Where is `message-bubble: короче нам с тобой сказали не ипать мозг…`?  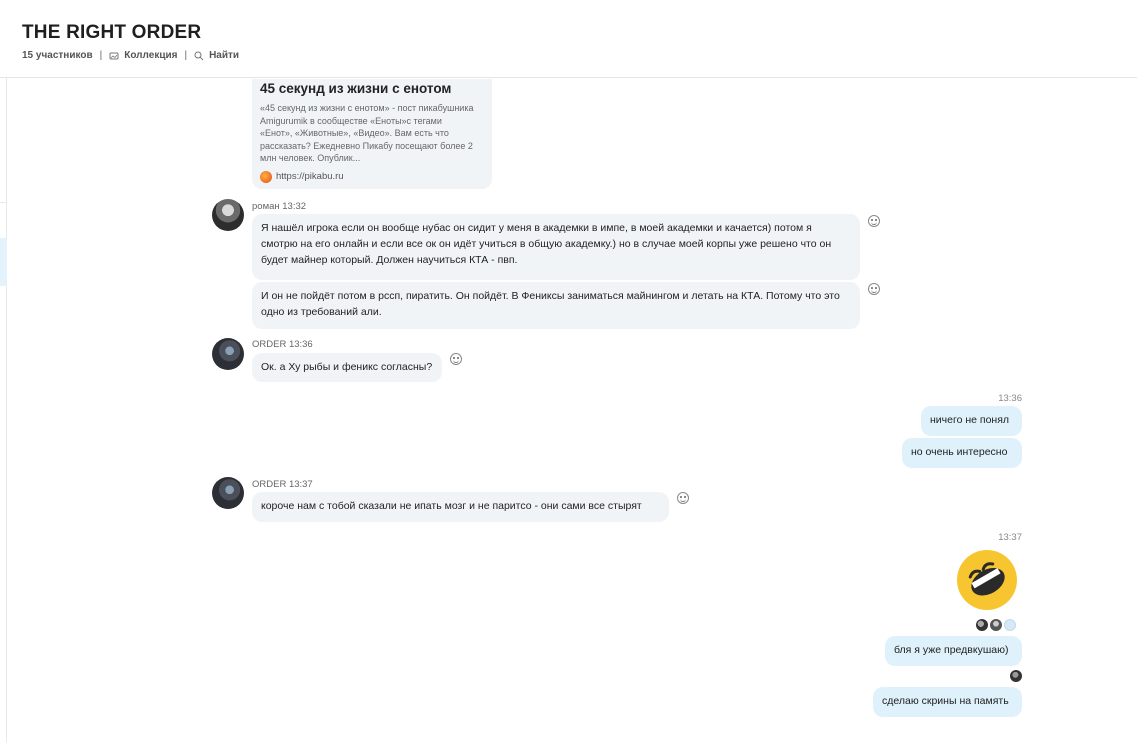 message-bubble: короче нам с тобой сказали не ипать мозг… is located at coordinates (460, 507).